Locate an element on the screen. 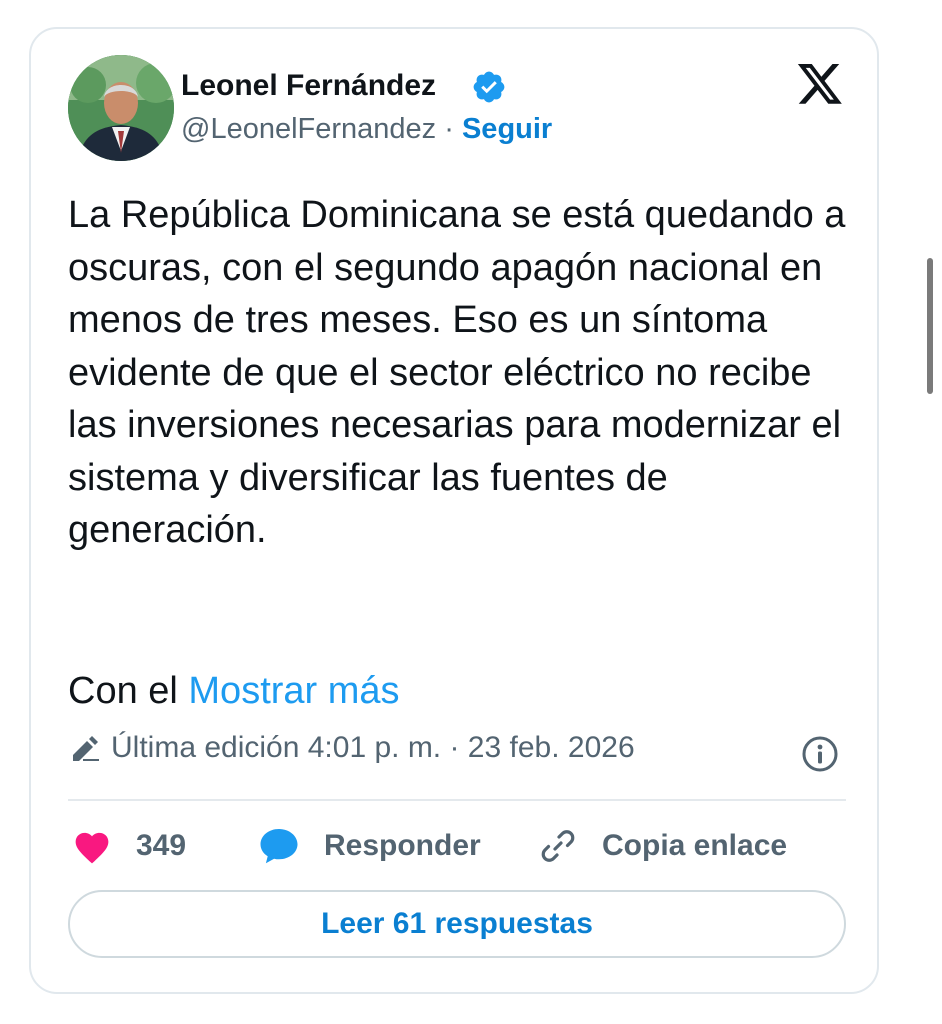 The height and width of the screenshot is (1024, 942). edit-info-row: Última edición 4:01 p. m. · 23 feb. 2026 is located at coordinates (352, 748).